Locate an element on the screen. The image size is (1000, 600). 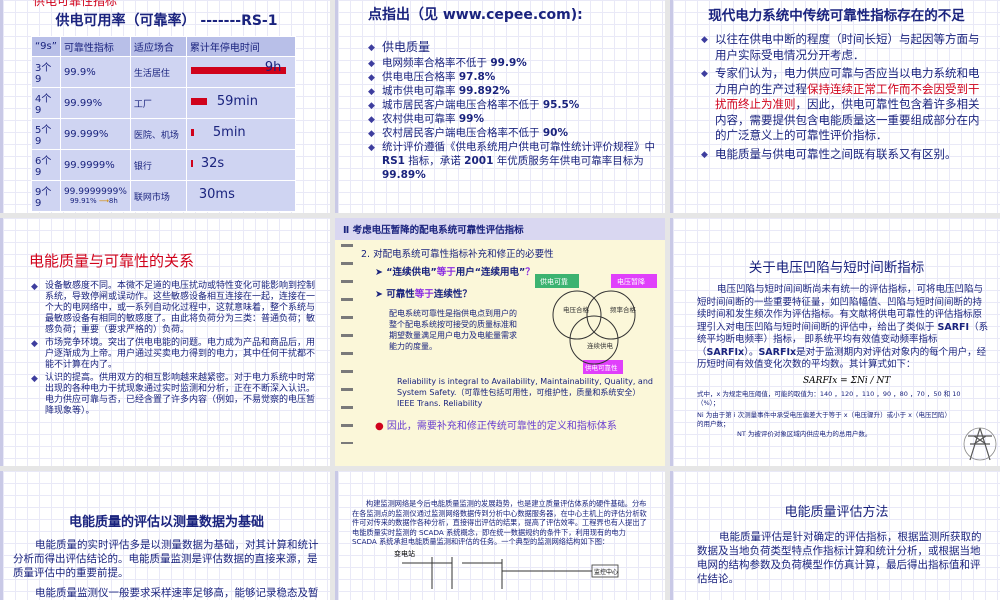
usage-cell: 生活居住 is located at coordinates (158, 72).